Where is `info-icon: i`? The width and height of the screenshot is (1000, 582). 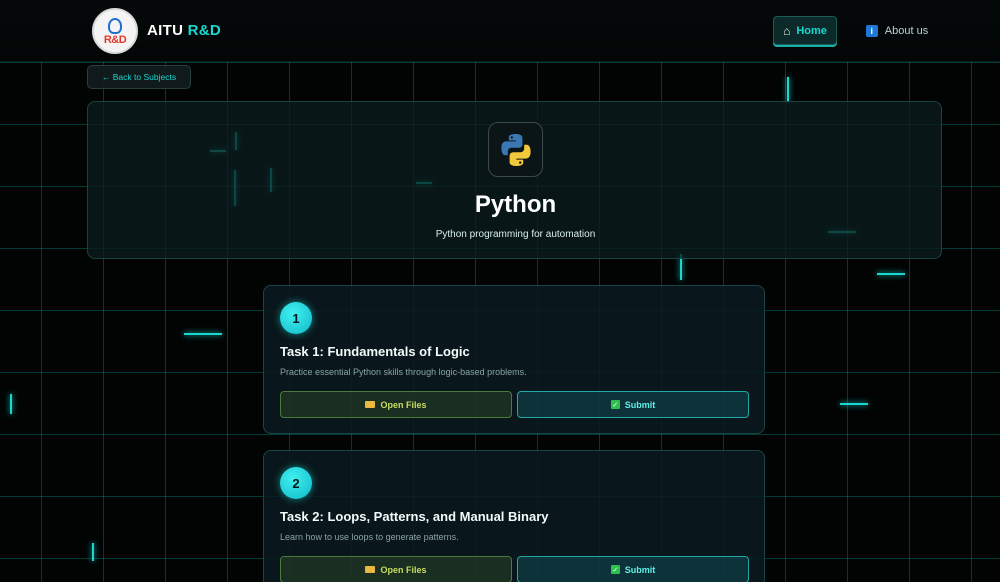
info-icon: i is located at coordinates (871, 30).